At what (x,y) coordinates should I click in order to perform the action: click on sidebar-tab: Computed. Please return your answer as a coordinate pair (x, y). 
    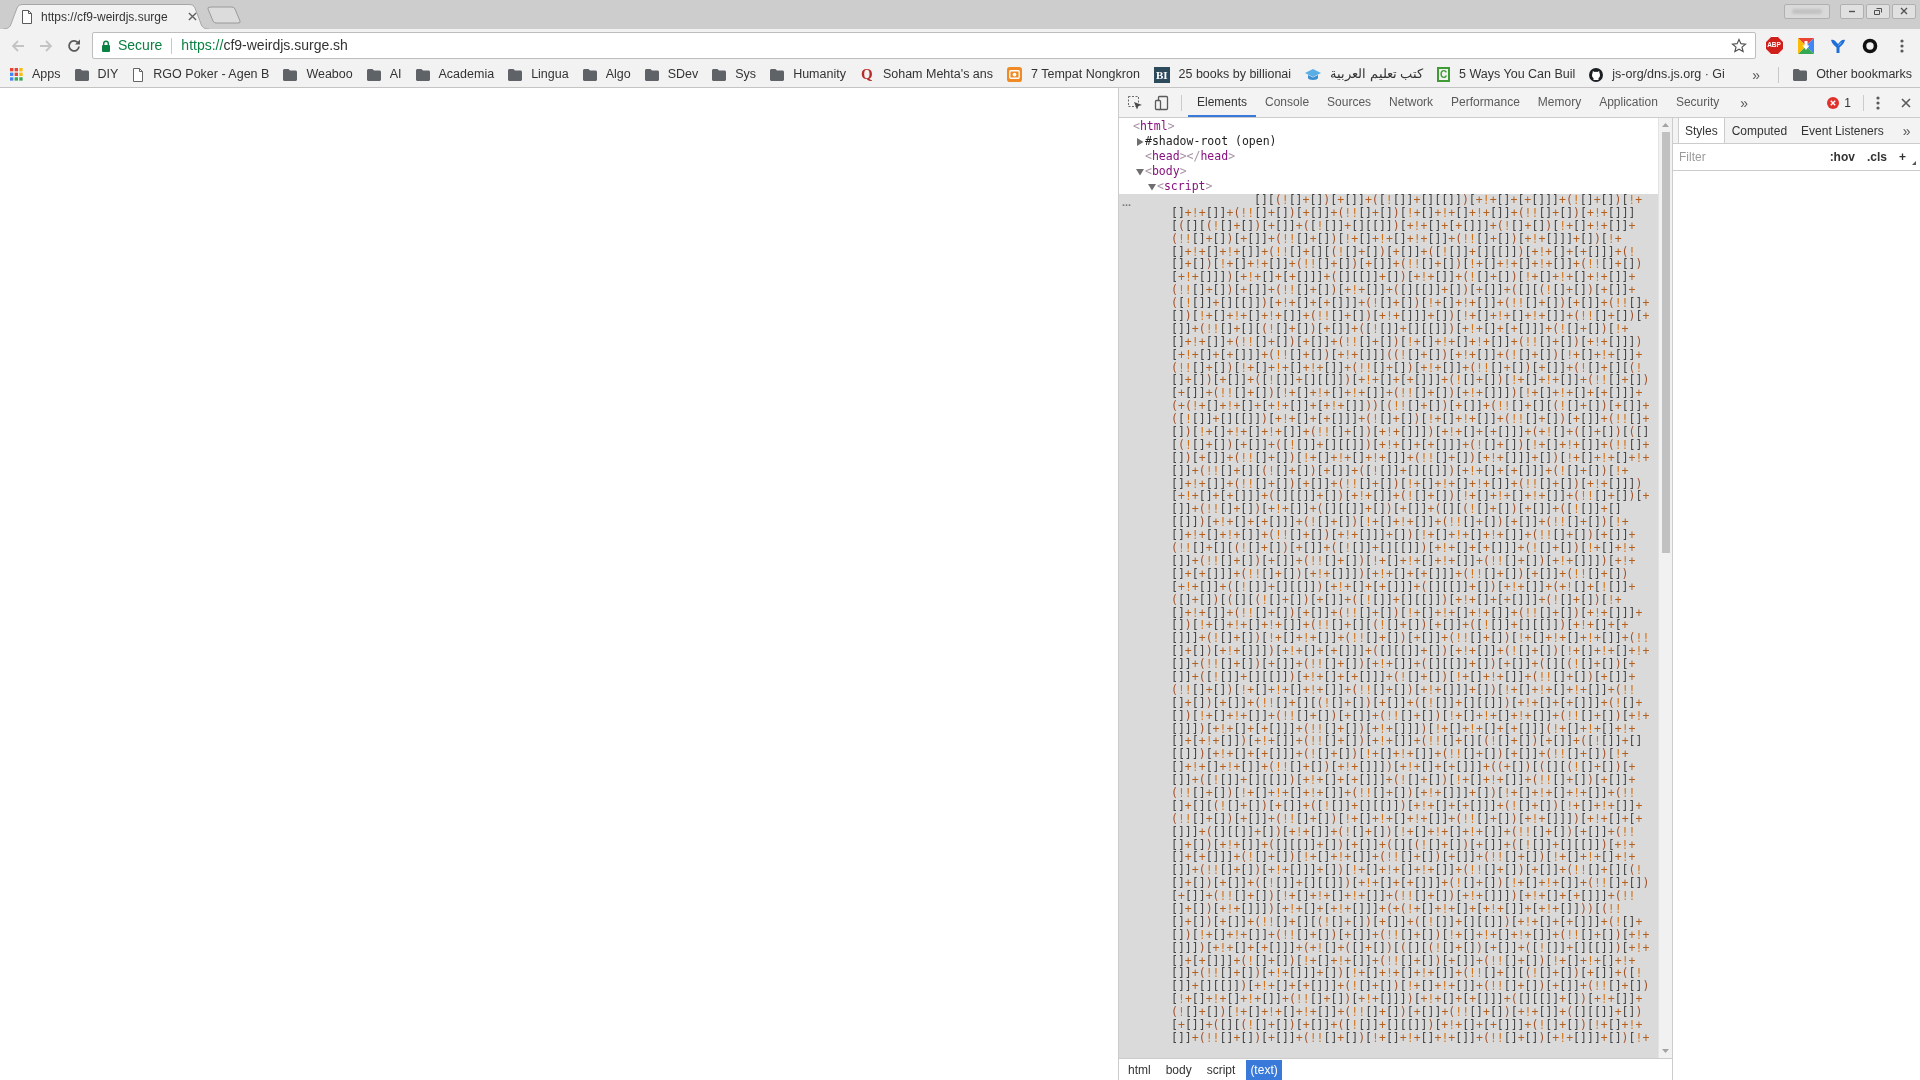
    Looking at the image, I should click on (1759, 130).